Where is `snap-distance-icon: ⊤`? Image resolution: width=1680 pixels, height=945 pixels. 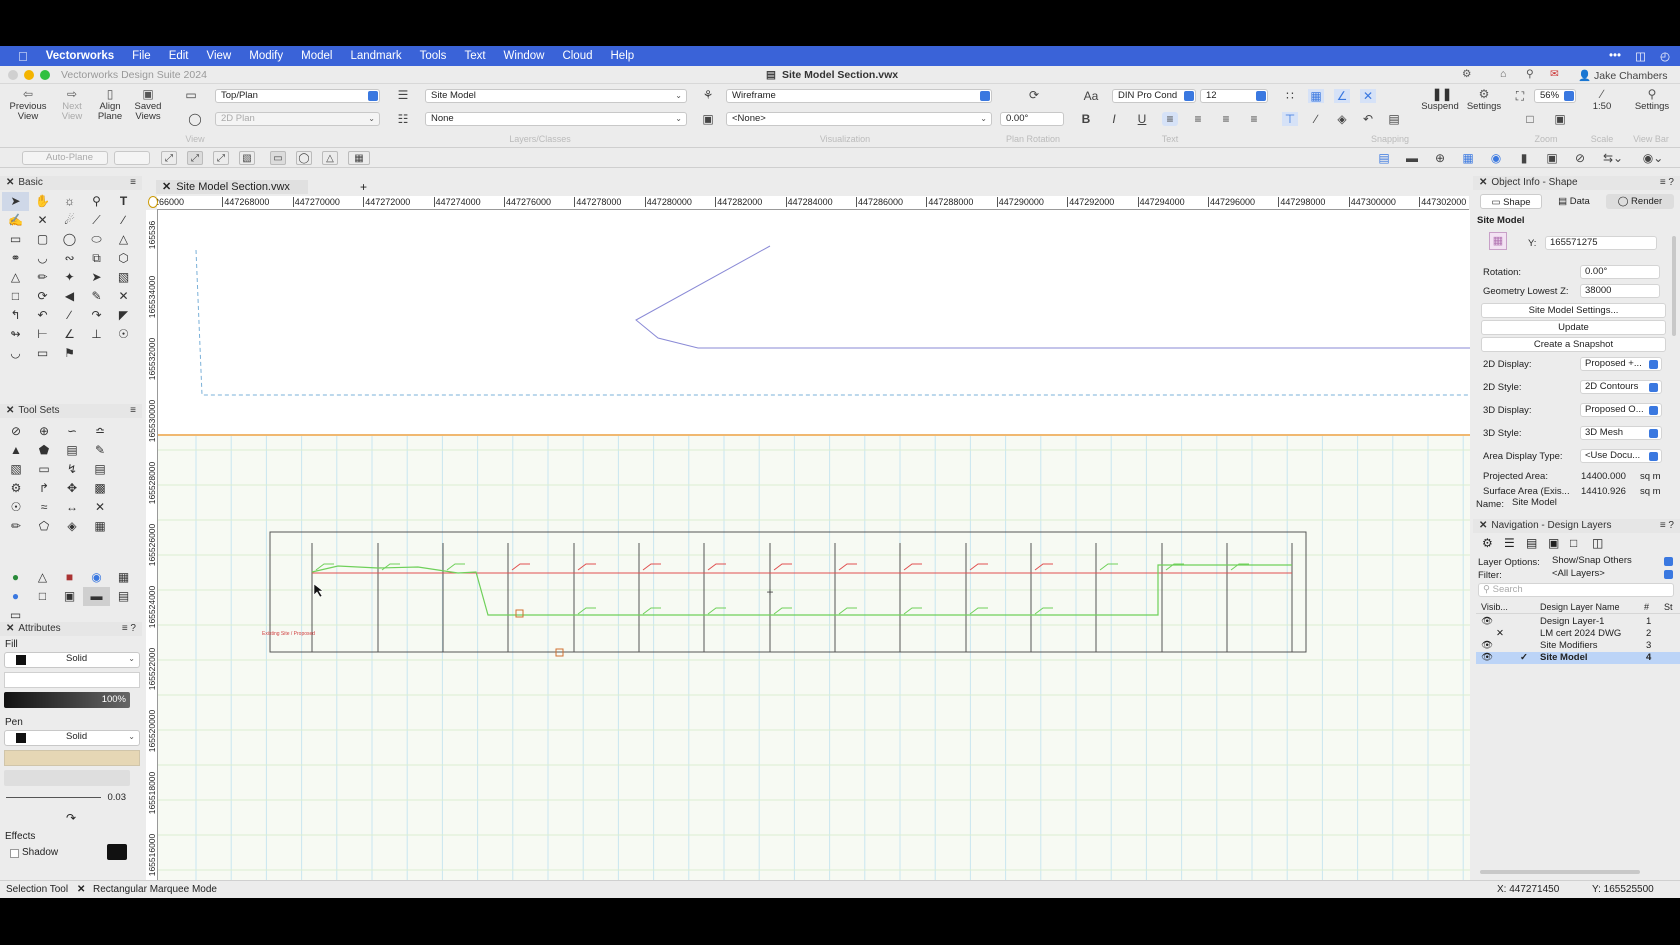 snap-distance-icon: ⊤ is located at coordinates (1290, 119).